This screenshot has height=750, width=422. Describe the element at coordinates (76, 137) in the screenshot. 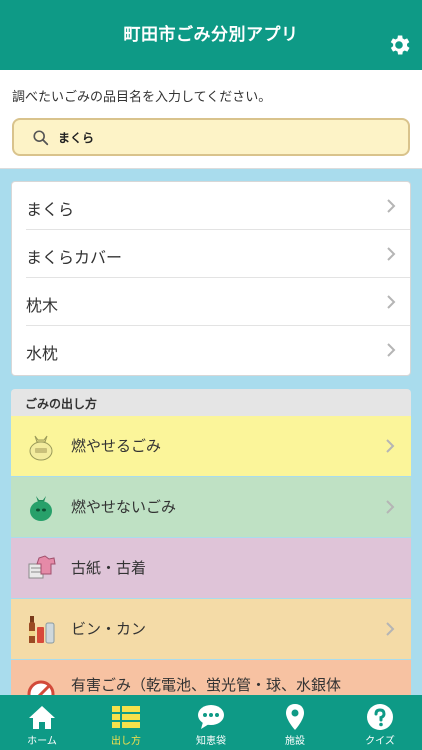

I see `search-value: まくら` at that location.